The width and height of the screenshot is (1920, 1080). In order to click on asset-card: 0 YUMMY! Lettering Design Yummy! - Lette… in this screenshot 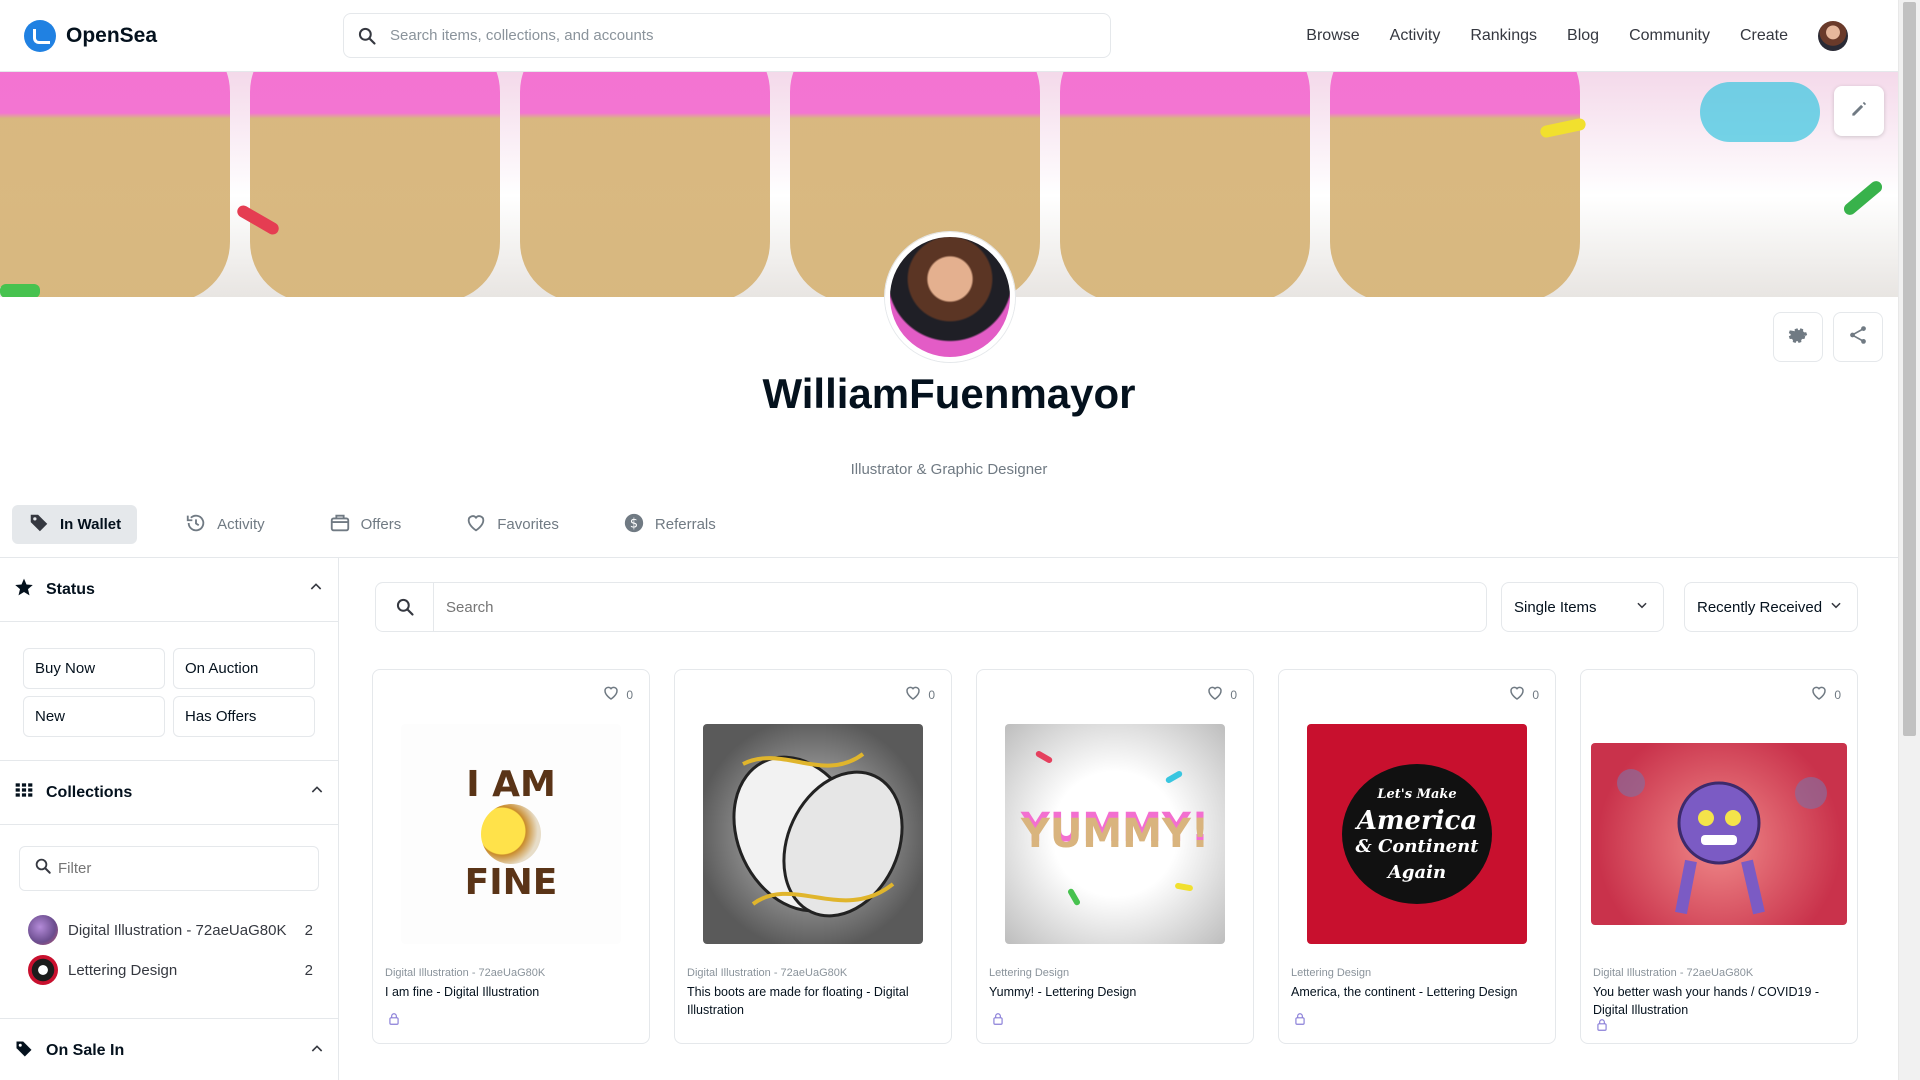, I will do `click(1115, 856)`.